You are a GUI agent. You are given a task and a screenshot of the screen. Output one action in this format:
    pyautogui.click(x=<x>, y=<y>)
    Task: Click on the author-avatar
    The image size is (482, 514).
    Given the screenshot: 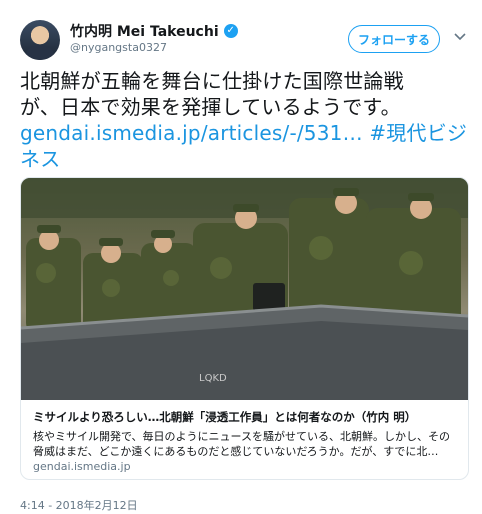 What is the action you would take?
    pyautogui.click(x=40, y=40)
    